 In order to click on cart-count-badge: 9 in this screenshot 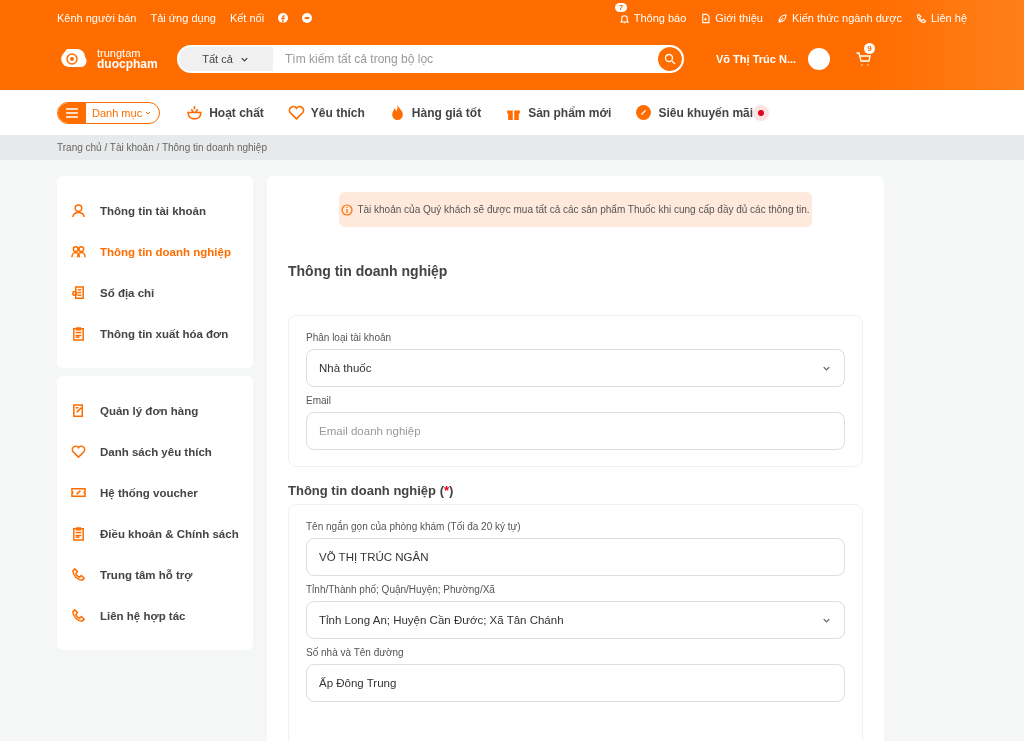, I will do `click(869, 48)`.